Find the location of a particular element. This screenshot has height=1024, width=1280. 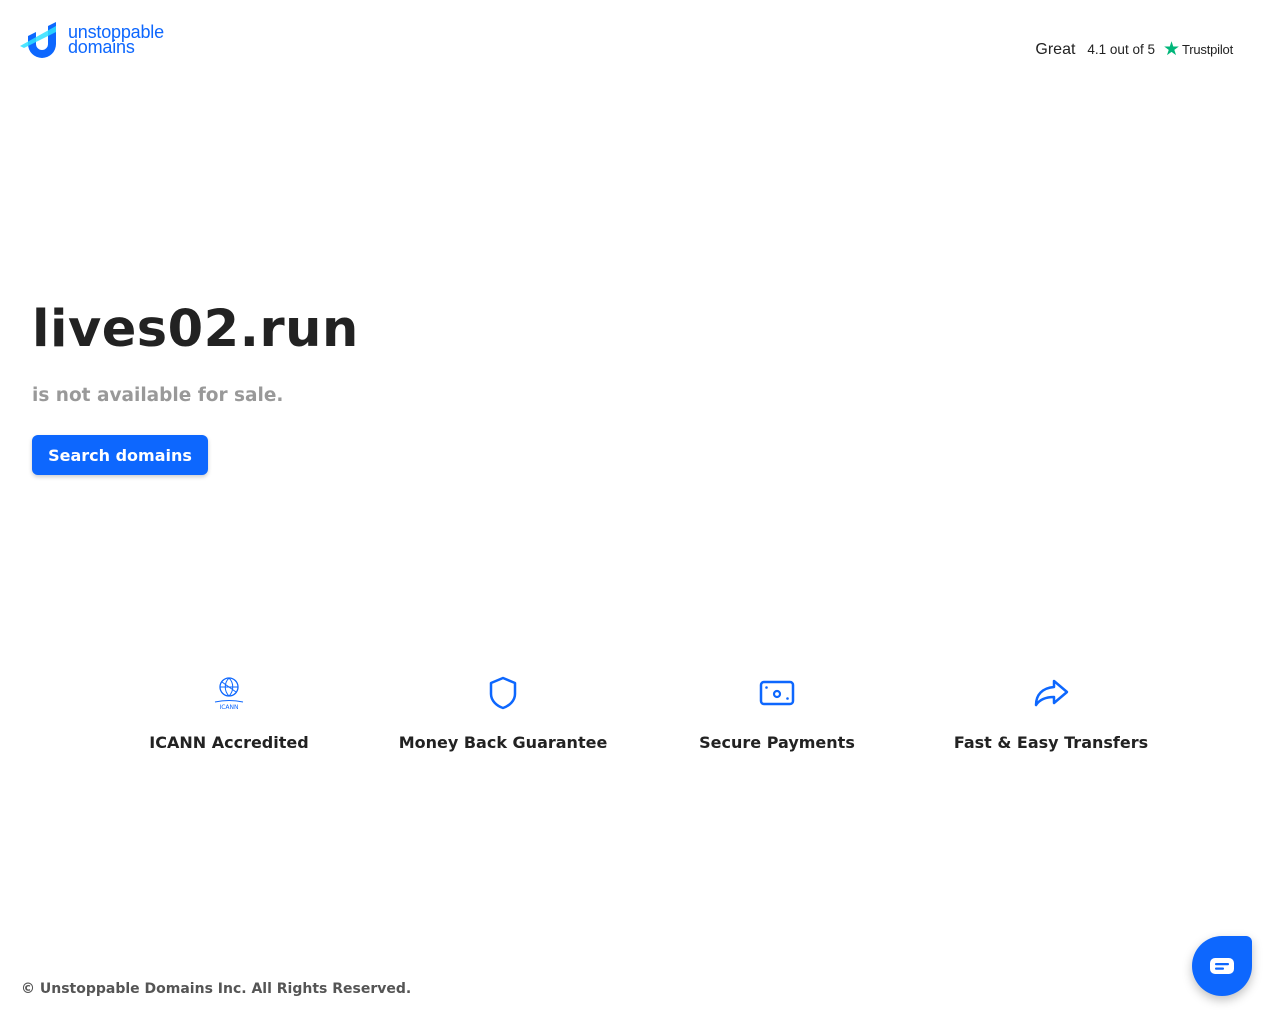

share-arrow-icon is located at coordinates (1051, 693).